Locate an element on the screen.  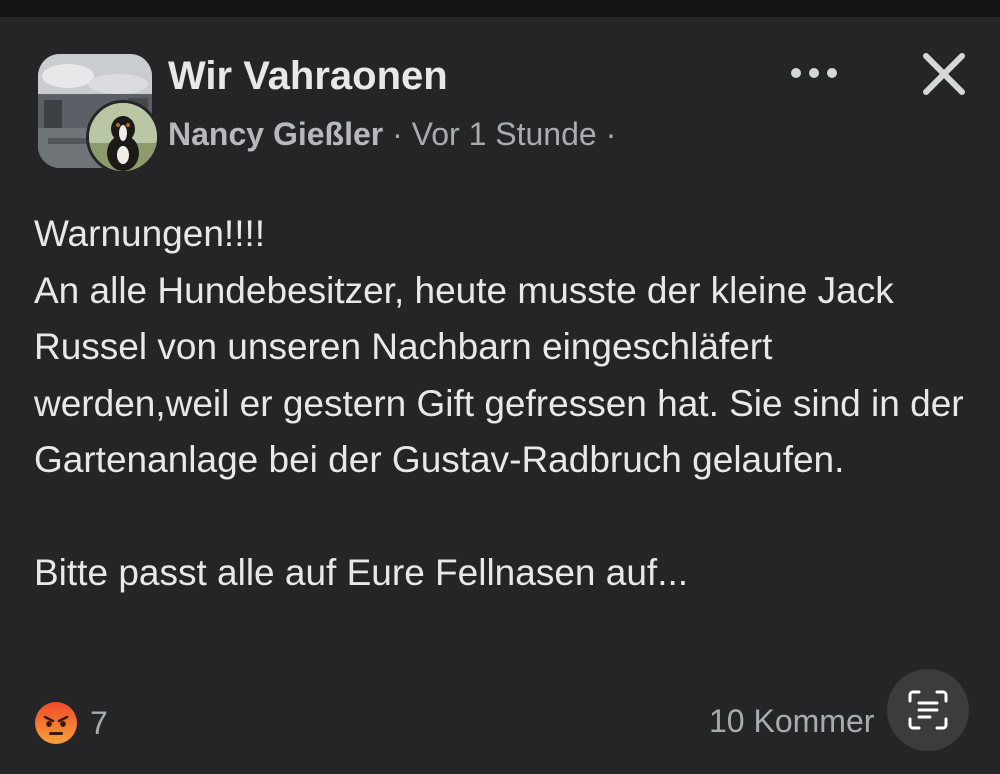
author-name: Nancy Gießler is located at coordinates (275, 134).